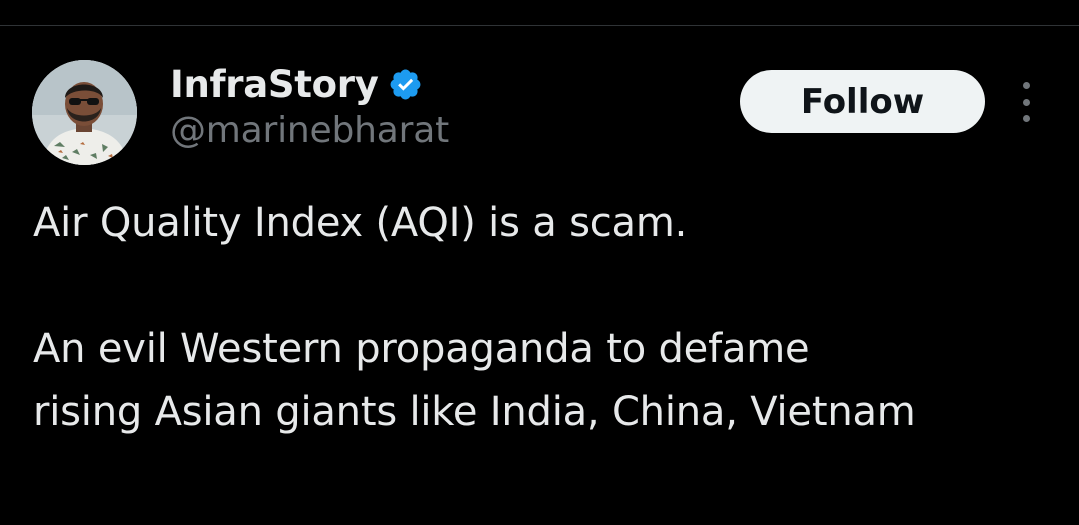  Describe the element at coordinates (405, 84) in the screenshot. I see `verified-badge-icon` at that location.